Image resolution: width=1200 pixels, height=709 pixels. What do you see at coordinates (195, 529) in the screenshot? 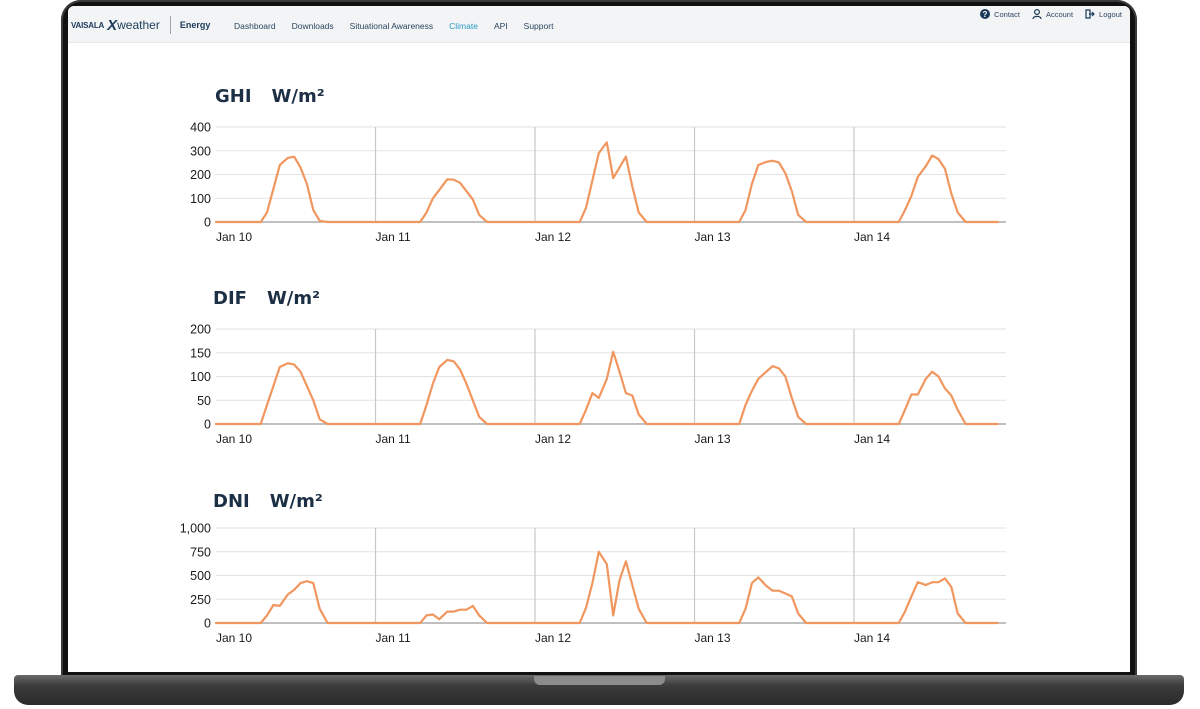
I see `y-tick-label: 1,000` at bounding box center [195, 529].